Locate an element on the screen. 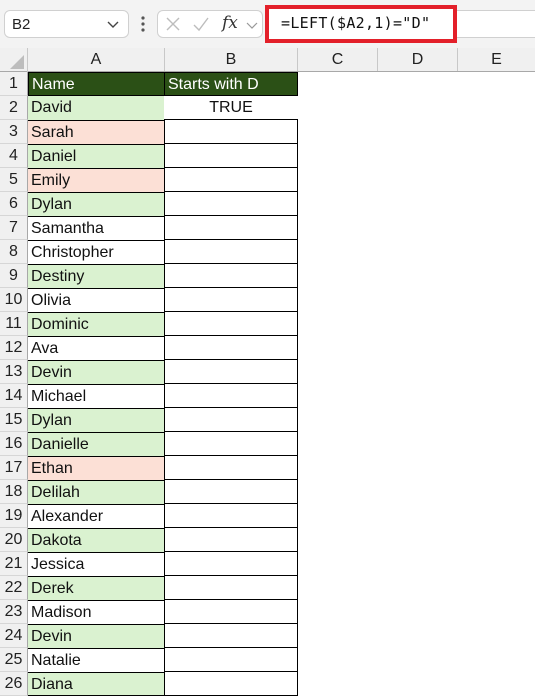 This screenshot has height=696, width=535. column-header-a: A is located at coordinates (96, 59).